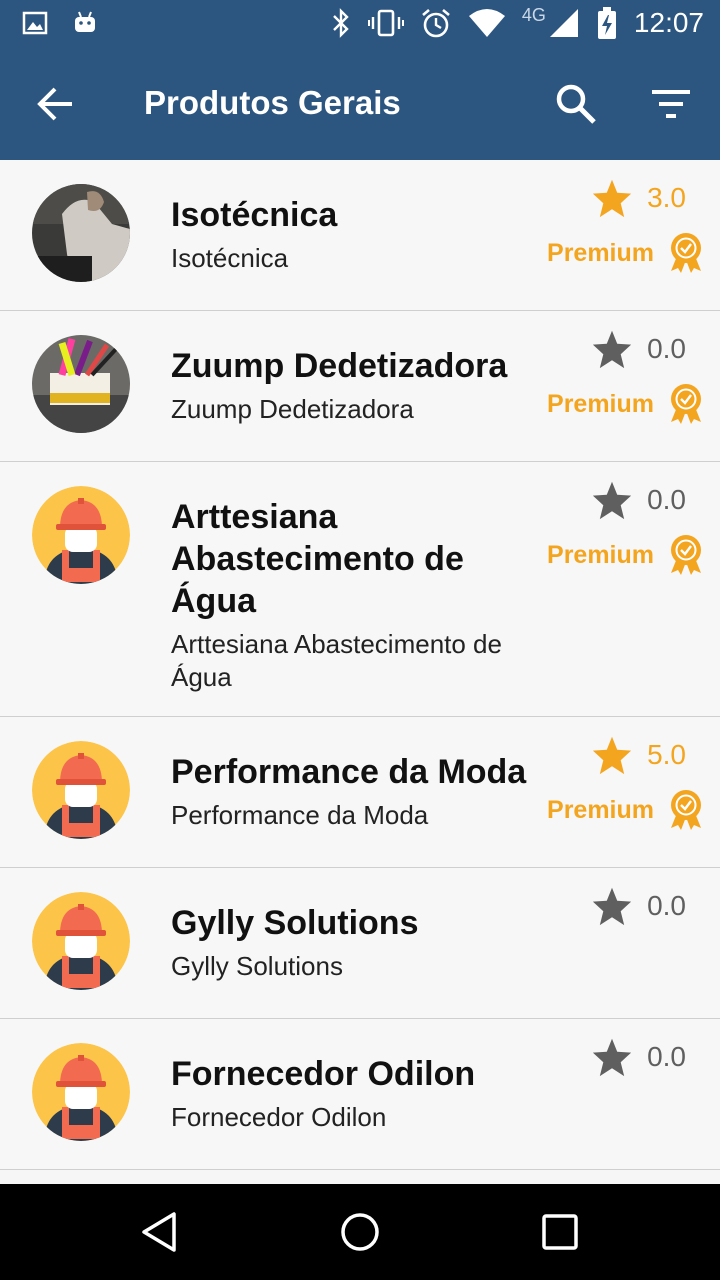  I want to click on rating-value: 5.0, so click(666, 754).